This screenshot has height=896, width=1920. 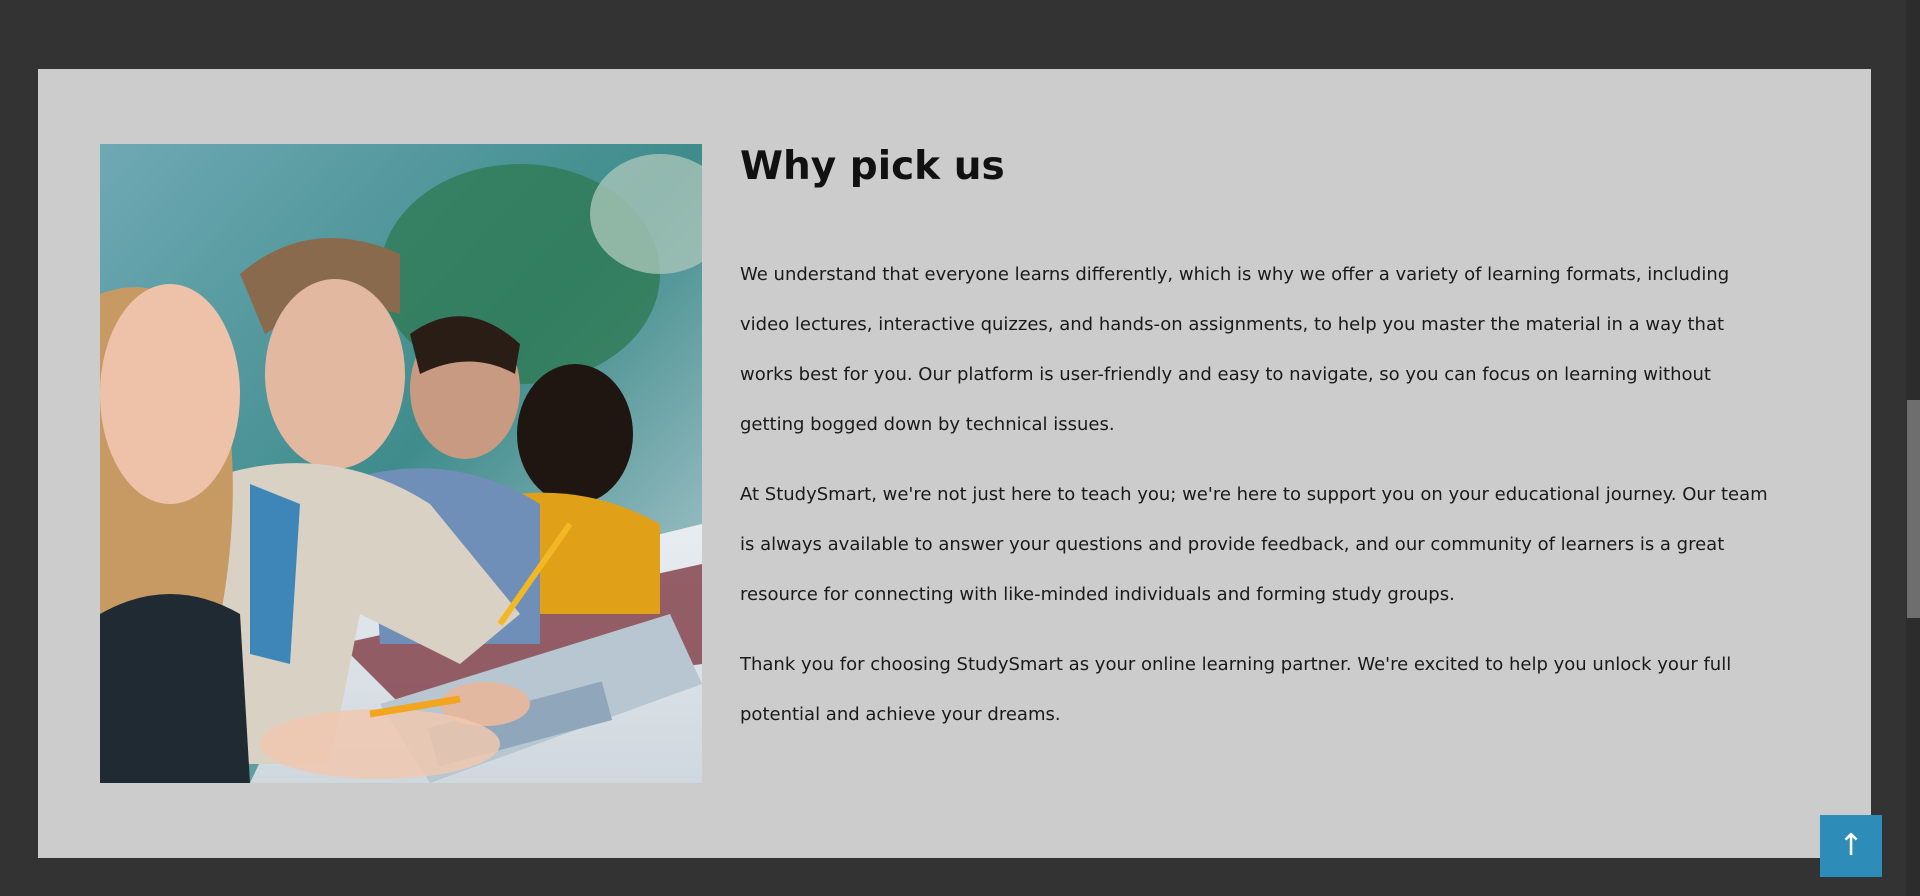 What do you see at coordinates (872, 166) in the screenshot?
I see `section-heading: Why pick us` at bounding box center [872, 166].